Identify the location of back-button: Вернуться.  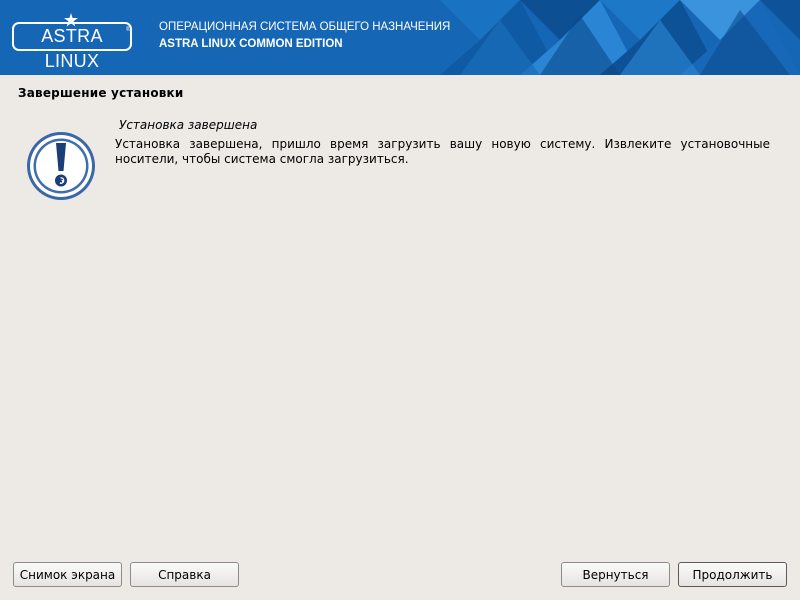
(615, 574).